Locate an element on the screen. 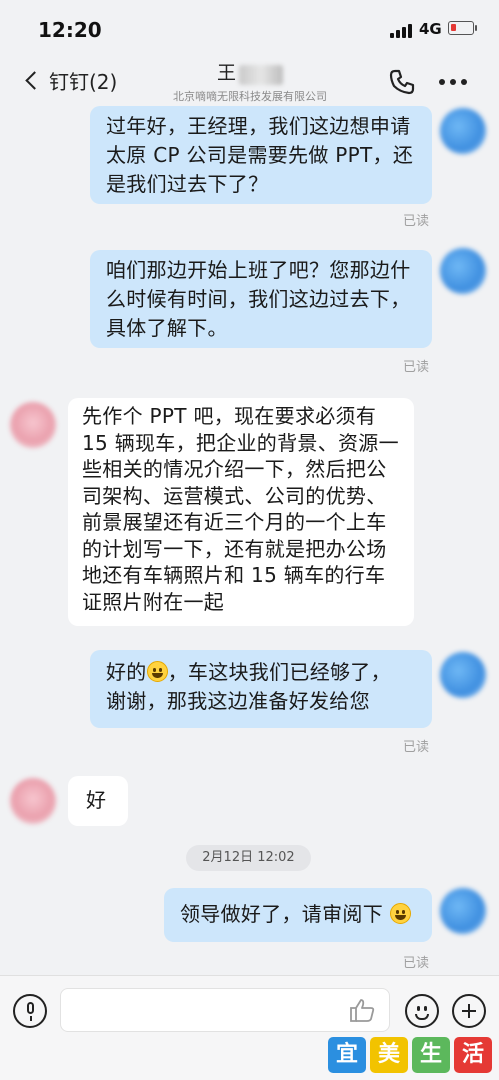 This screenshot has height=1080, width=499. more-actions-button is located at coordinates (469, 1011).